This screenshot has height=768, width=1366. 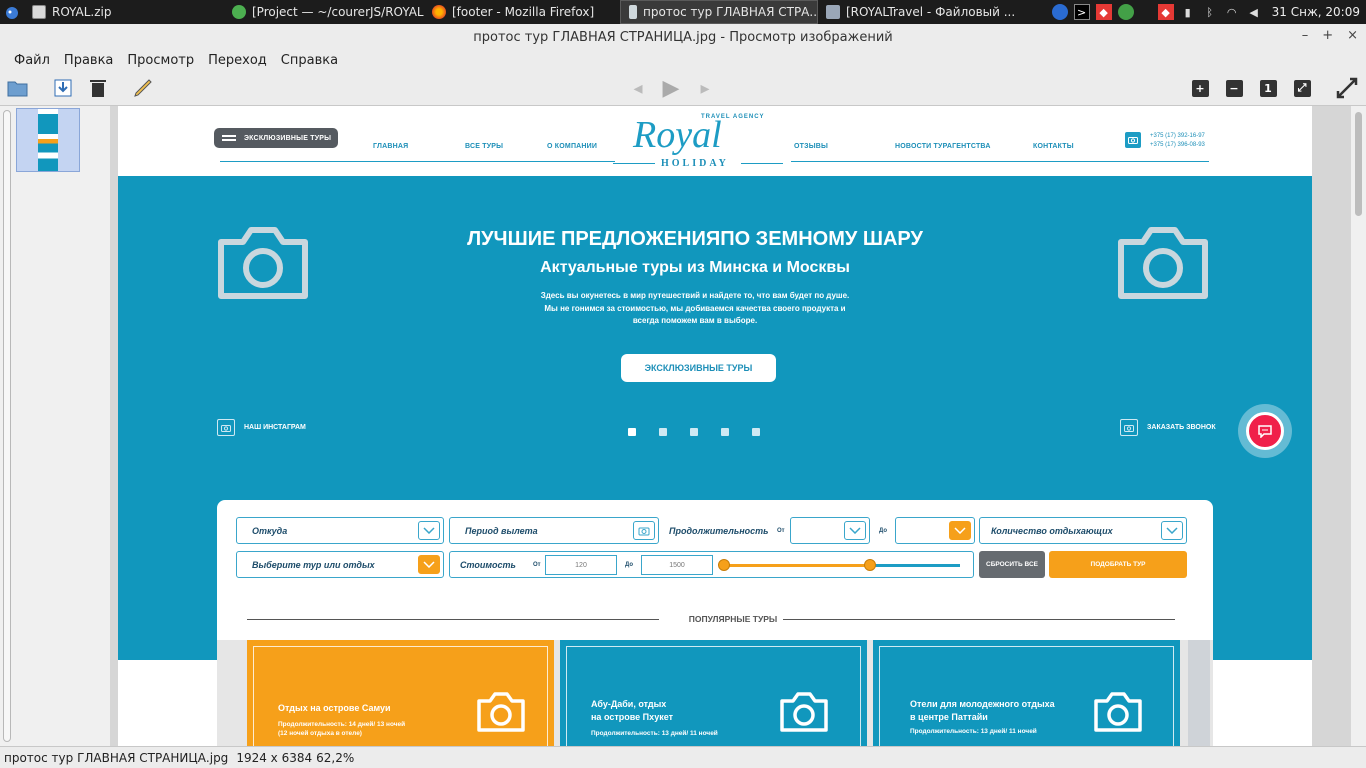 I want to click on menu-go: Переход, so click(x=237, y=60).